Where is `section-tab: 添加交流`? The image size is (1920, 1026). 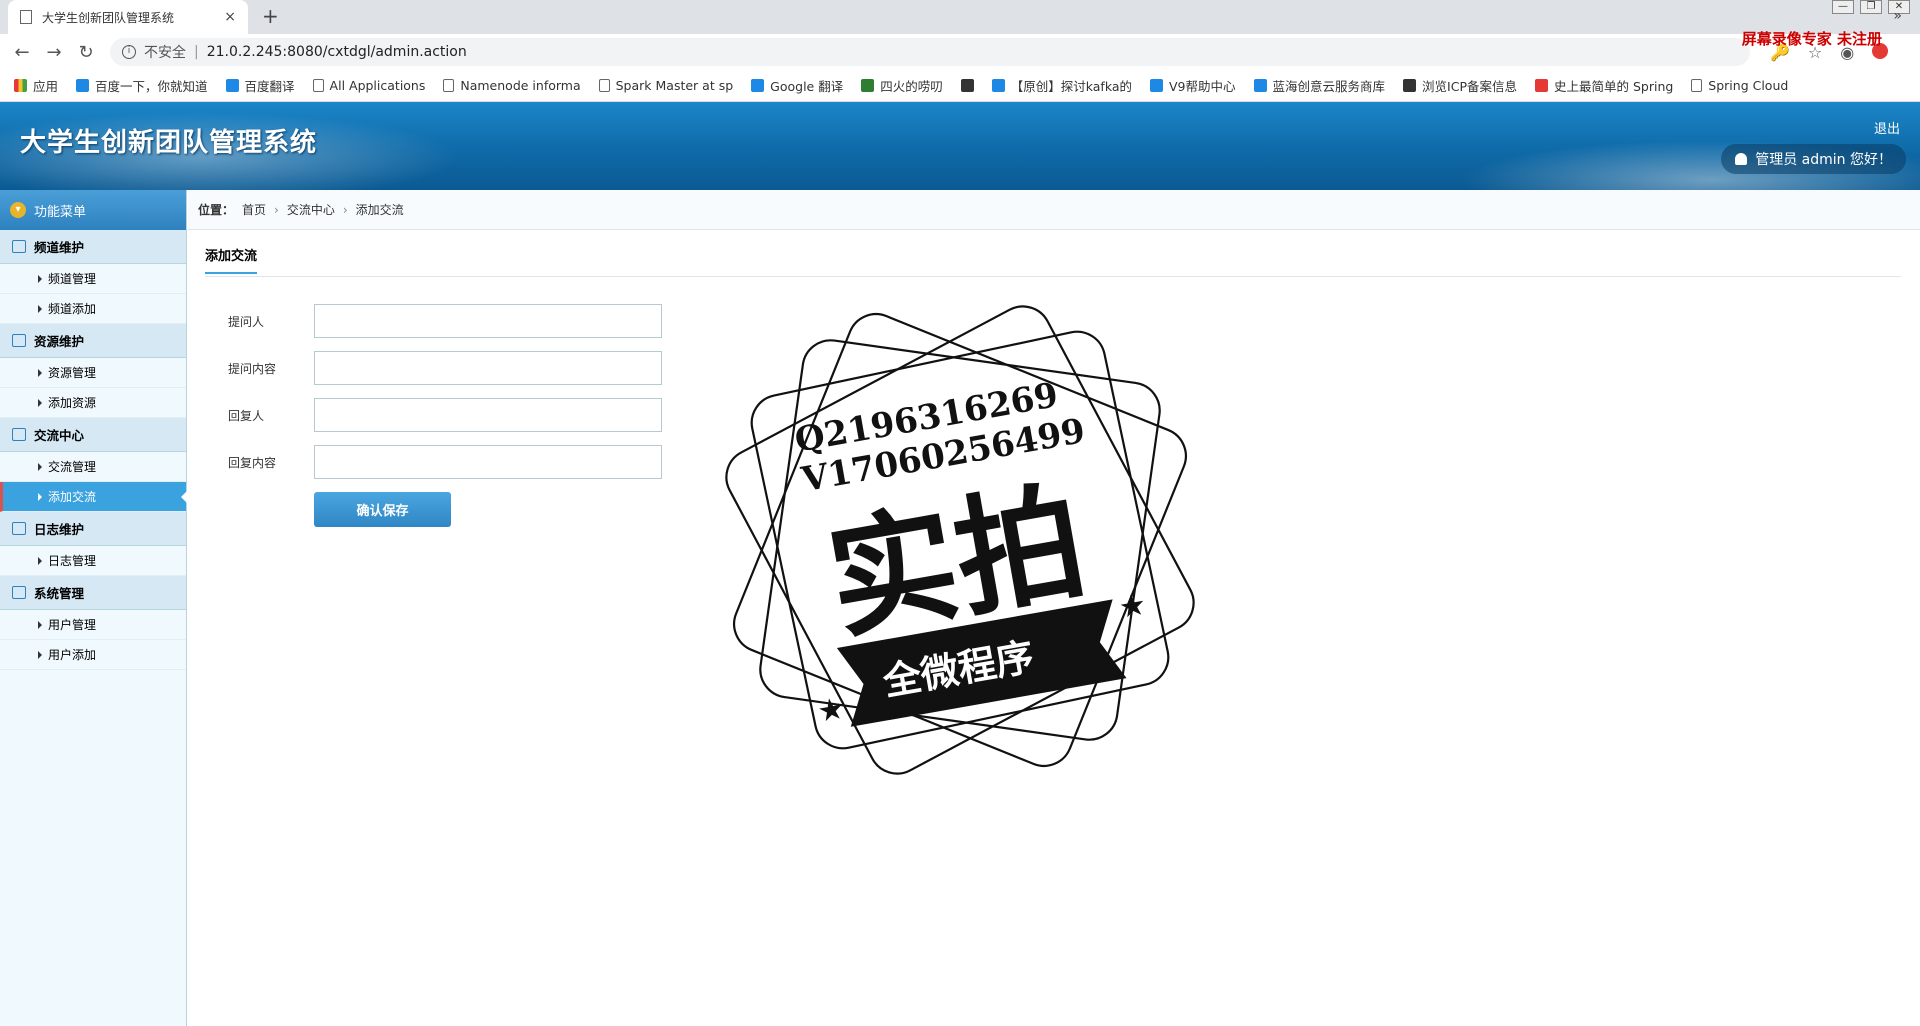
section-tab: 添加交流 is located at coordinates (231, 259).